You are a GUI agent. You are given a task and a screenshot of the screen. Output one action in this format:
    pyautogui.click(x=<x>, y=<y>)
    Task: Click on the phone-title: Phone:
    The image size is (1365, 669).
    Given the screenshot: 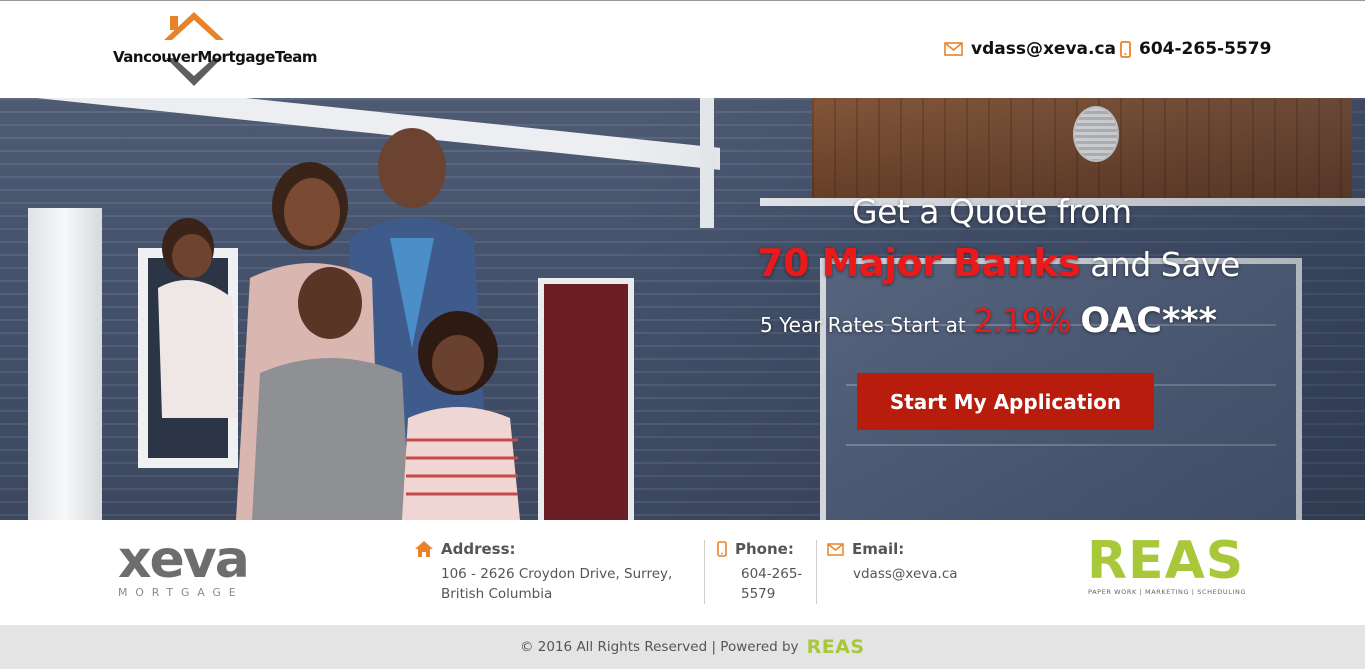 What is the action you would take?
    pyautogui.click(x=760, y=549)
    